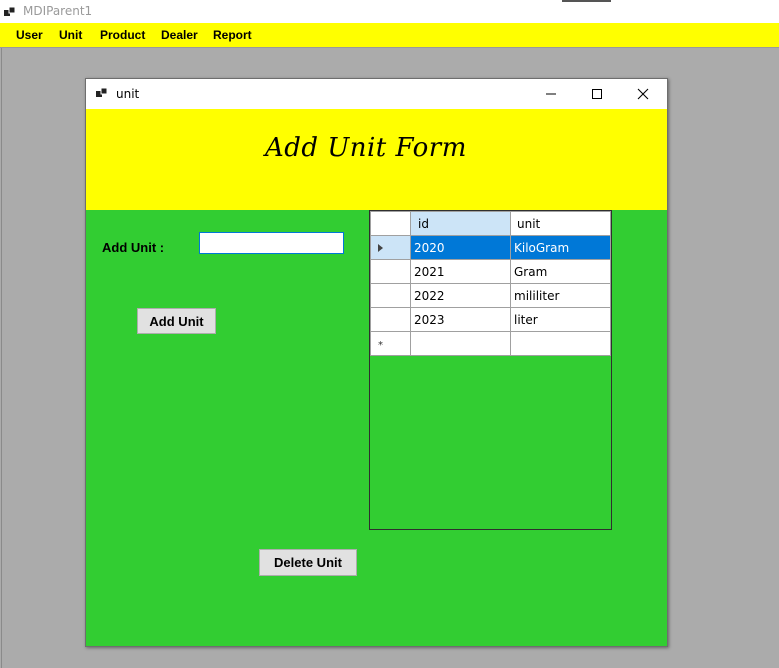  What do you see at coordinates (460, 319) in the screenshot?
I see `cell-id: 2023` at bounding box center [460, 319].